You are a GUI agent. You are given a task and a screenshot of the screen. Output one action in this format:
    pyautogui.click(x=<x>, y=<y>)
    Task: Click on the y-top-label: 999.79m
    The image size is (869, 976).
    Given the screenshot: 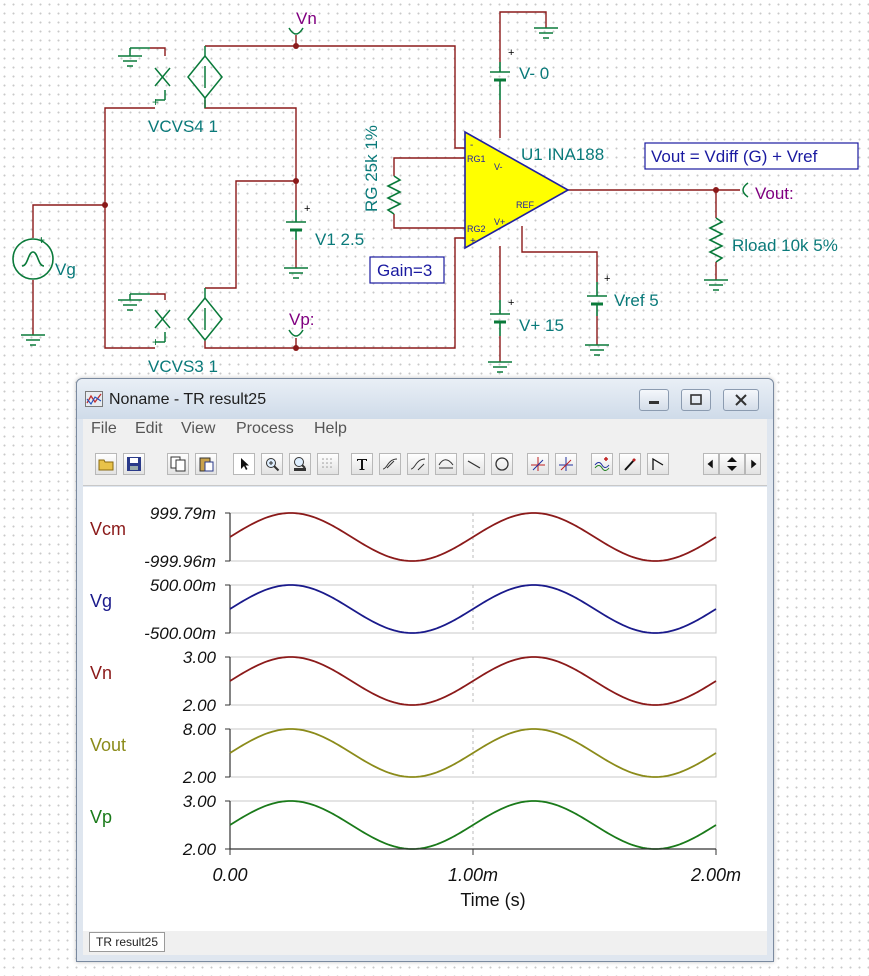 What is the action you would take?
    pyautogui.click(x=183, y=513)
    